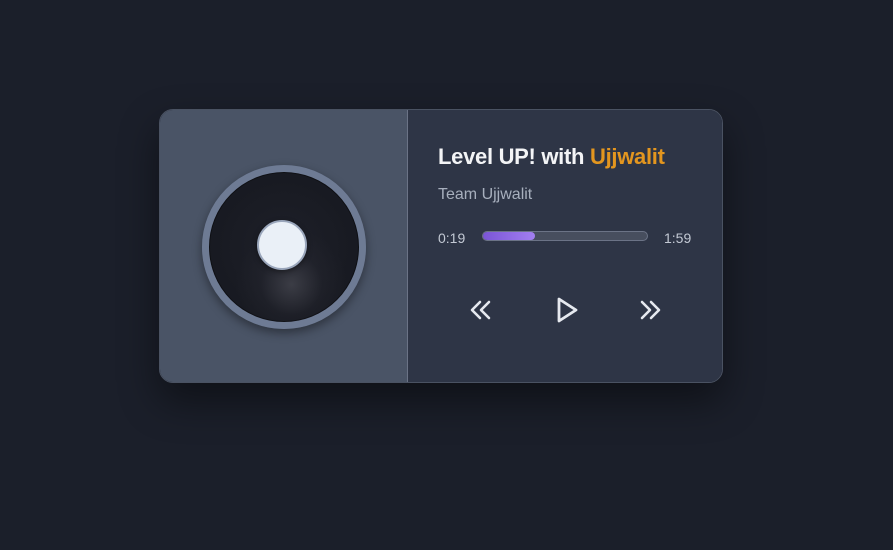  I want to click on play-button, so click(567, 310).